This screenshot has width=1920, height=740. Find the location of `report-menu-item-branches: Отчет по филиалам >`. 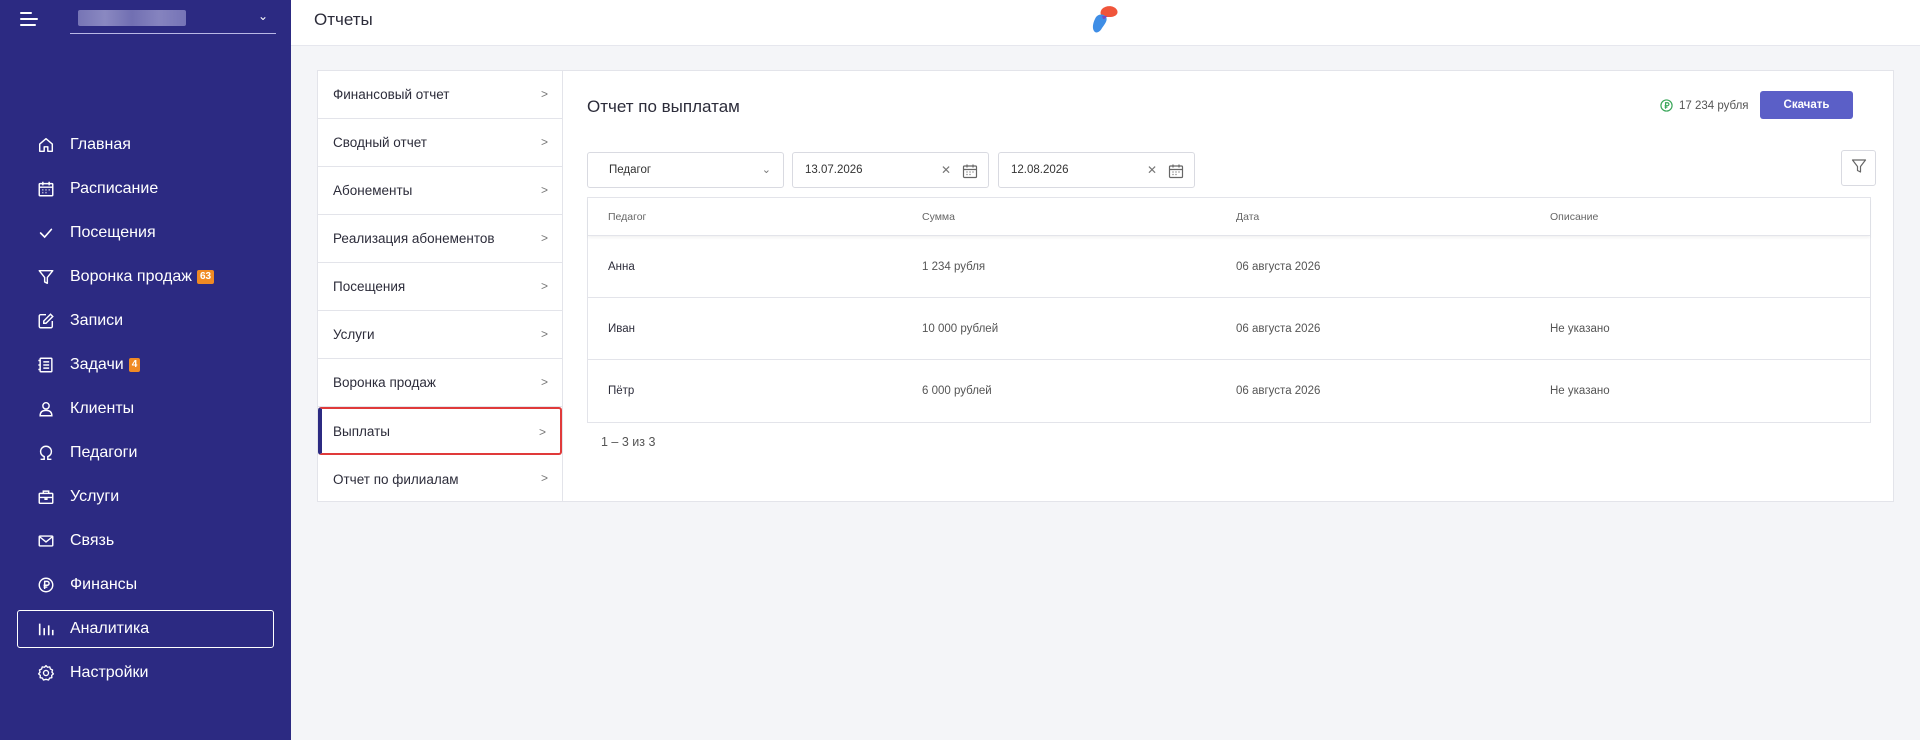

report-menu-item-branches: Отчет по филиалам > is located at coordinates (440, 479).